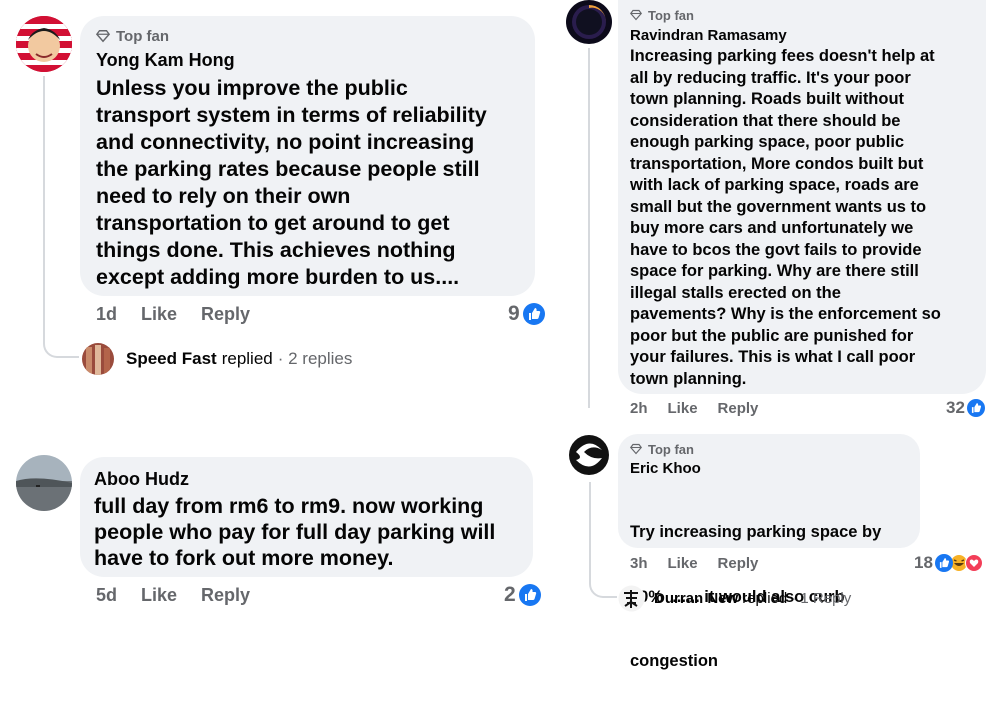 This screenshot has width=1000, height=716. I want to click on reaction-number: 9, so click(514, 313).